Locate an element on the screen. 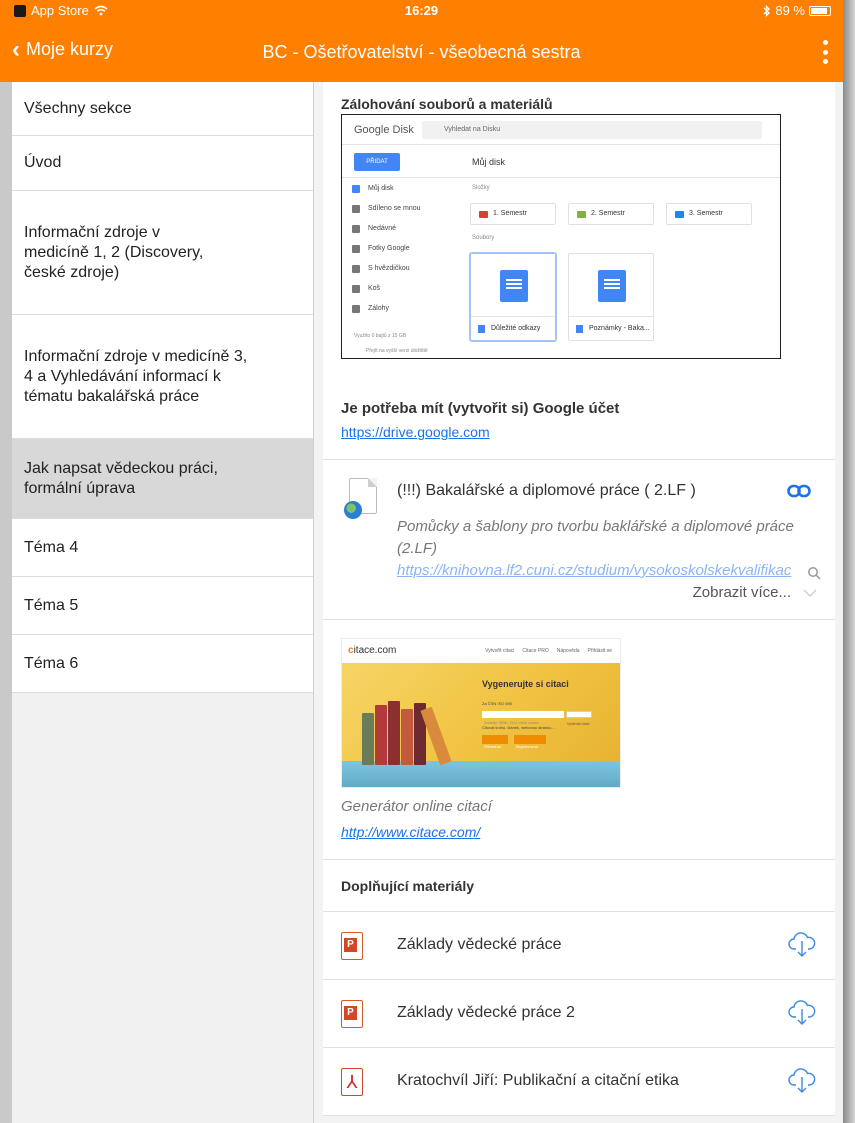  device-edge is located at coordinates (849, 561).